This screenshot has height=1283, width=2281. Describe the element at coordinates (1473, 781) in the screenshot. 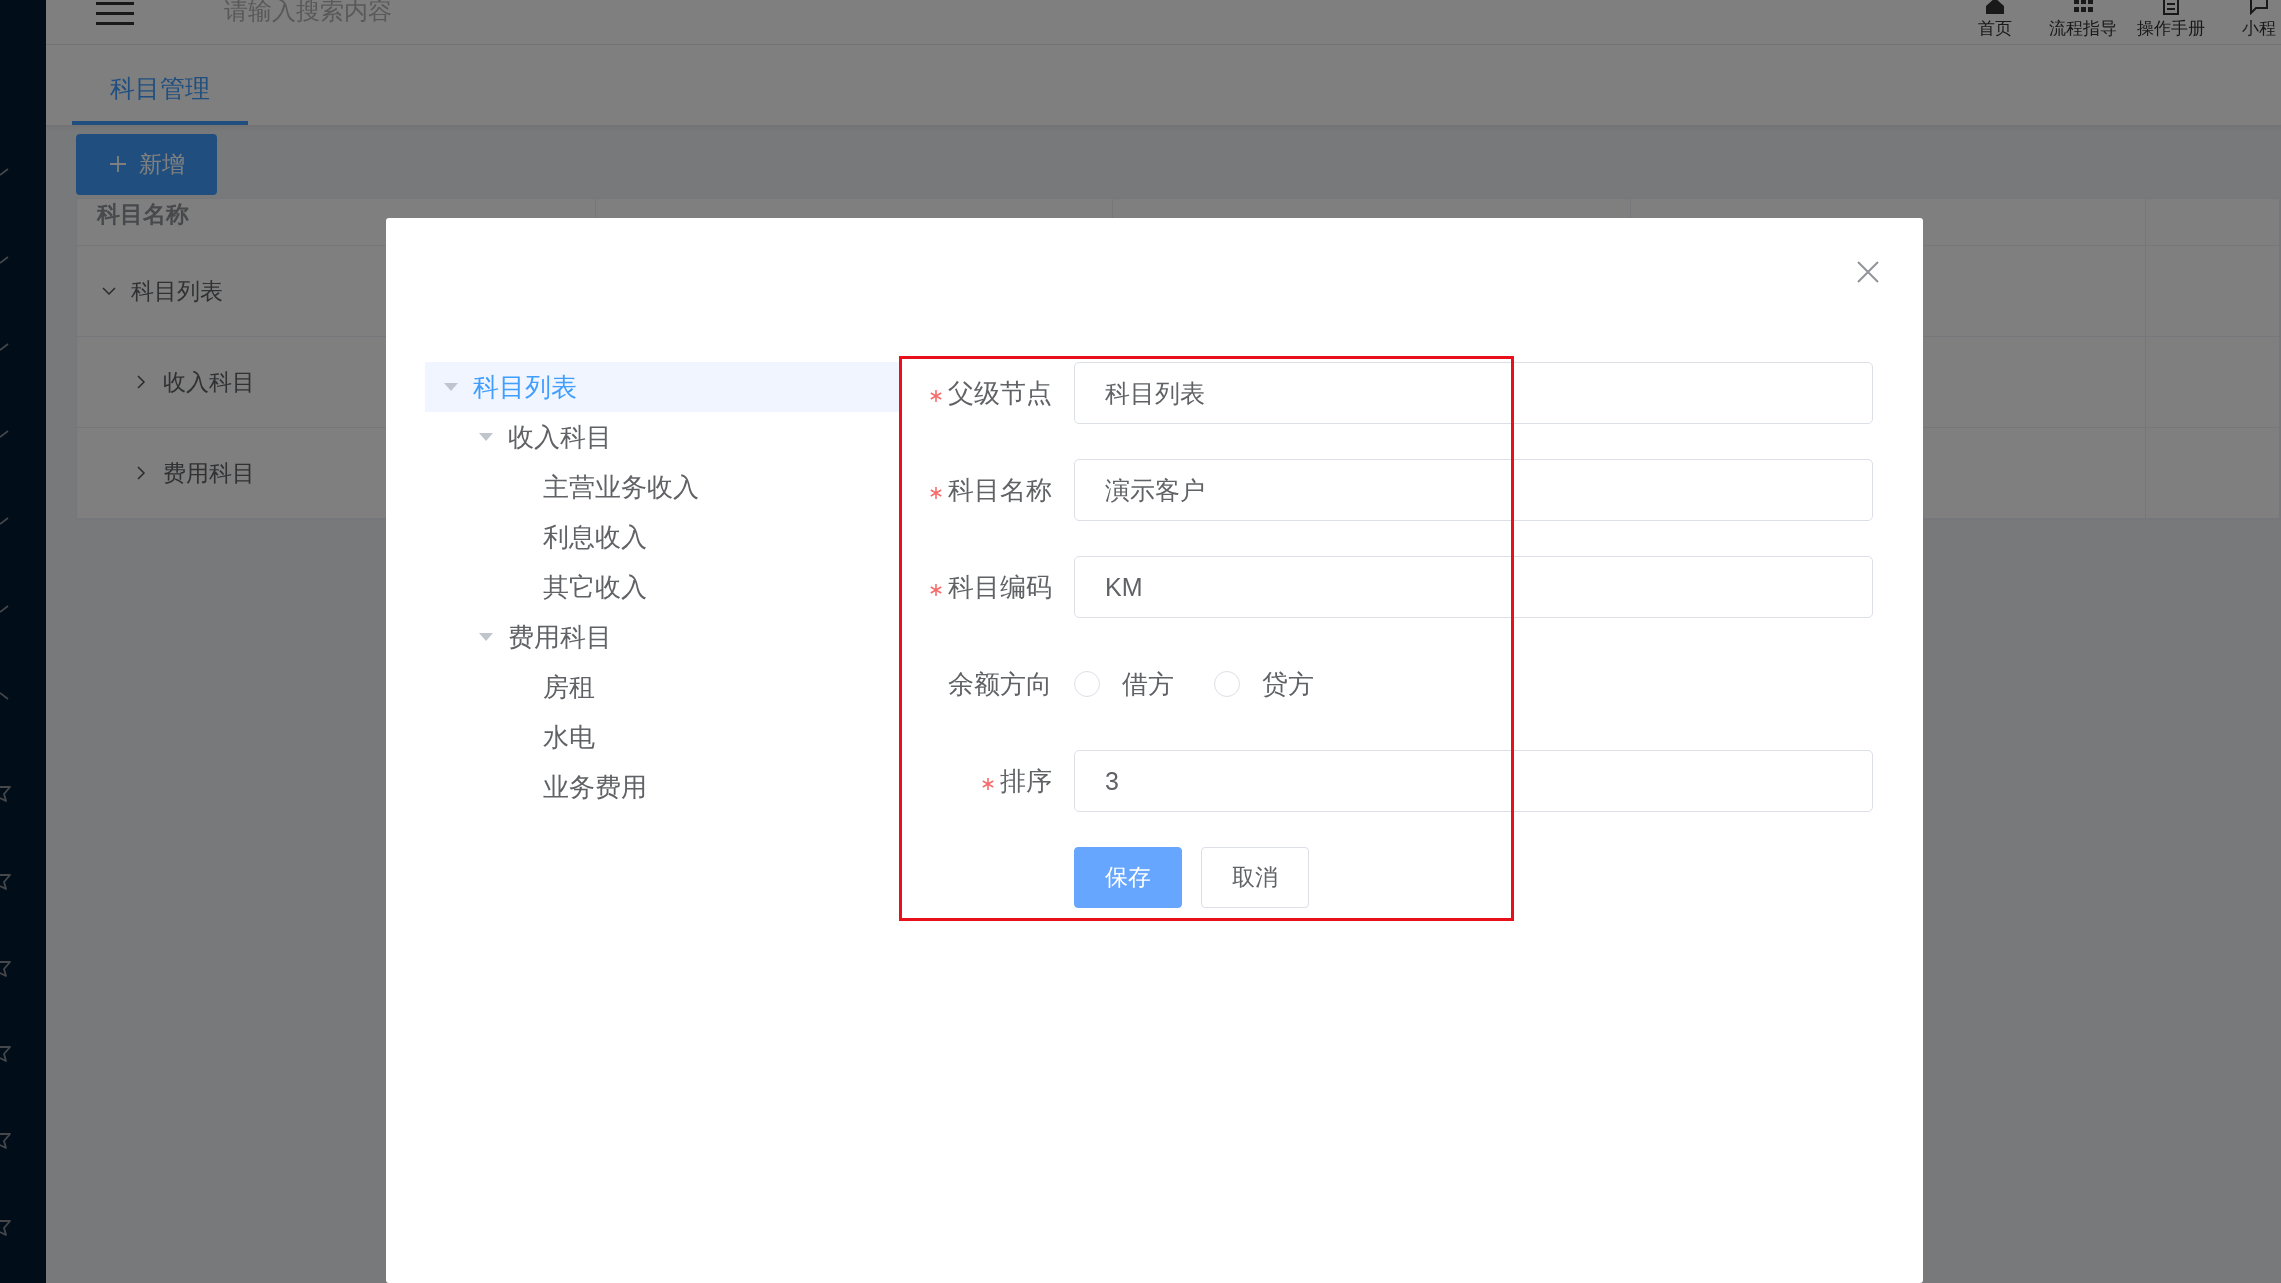

I see `input-field: 3` at that location.